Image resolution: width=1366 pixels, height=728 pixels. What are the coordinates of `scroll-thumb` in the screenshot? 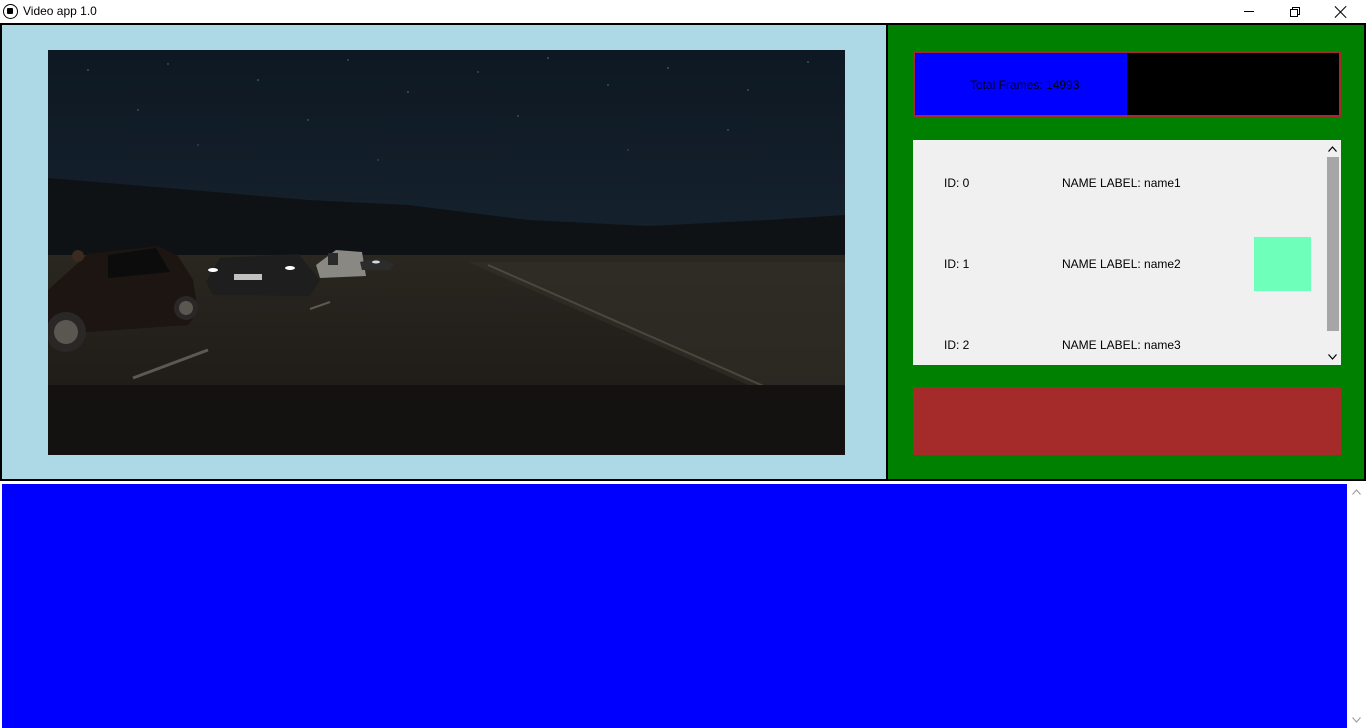 It's located at (1333, 244).